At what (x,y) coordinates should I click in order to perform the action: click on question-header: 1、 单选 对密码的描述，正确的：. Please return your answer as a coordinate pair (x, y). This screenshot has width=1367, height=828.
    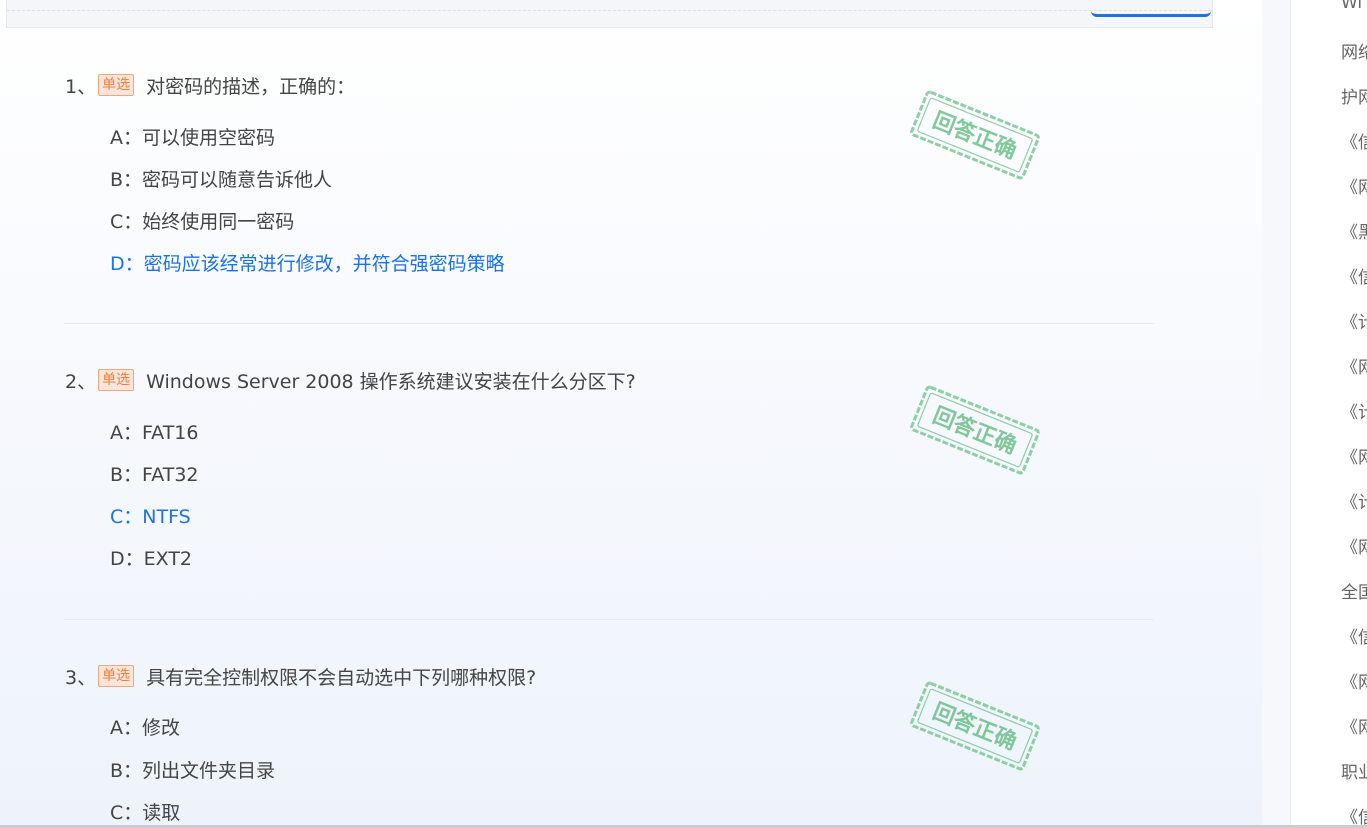
    Looking at the image, I should click on (210, 85).